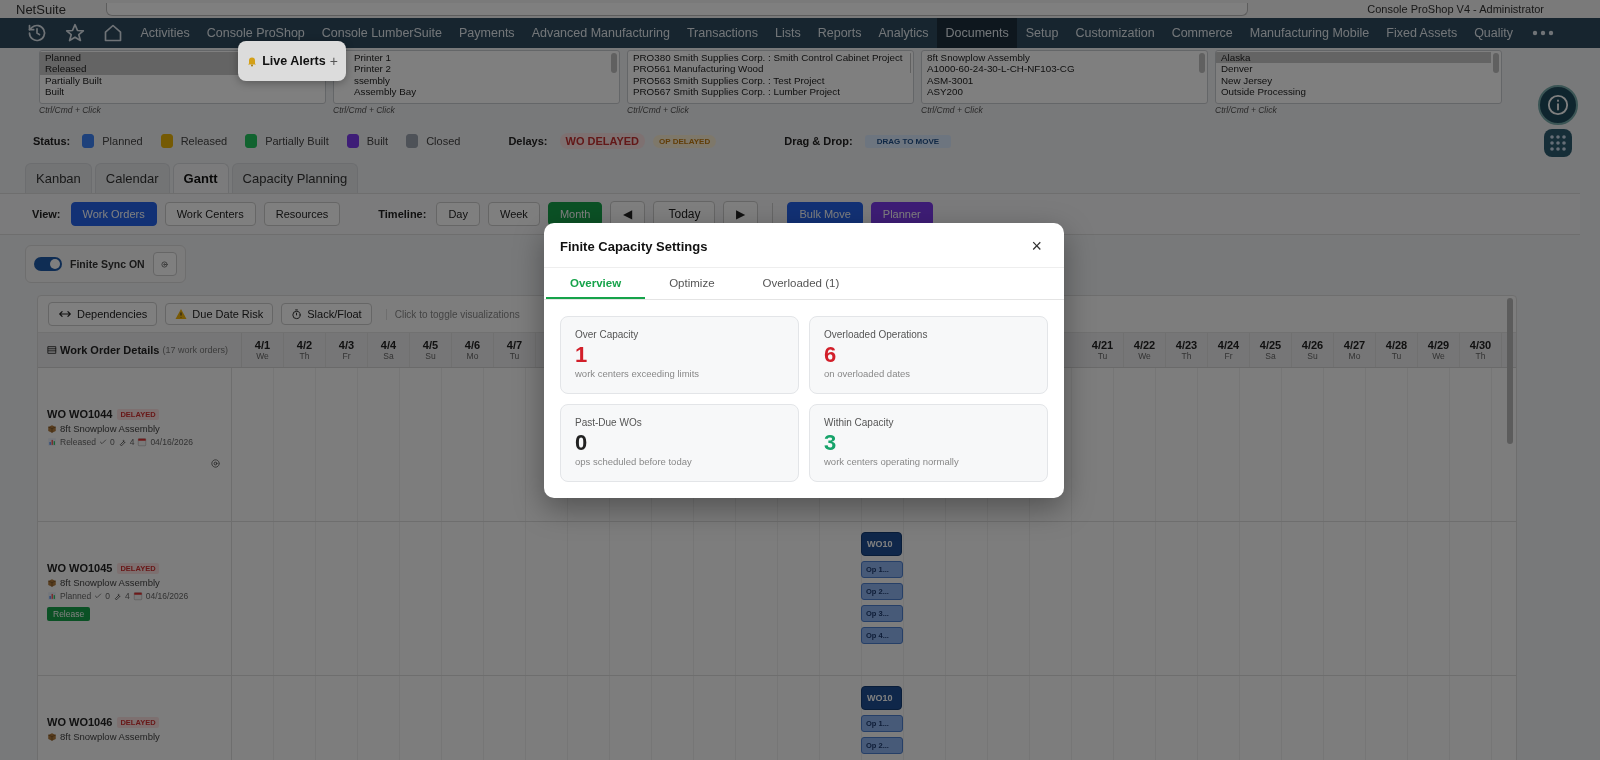  I want to click on nav-menu-item: Lists, so click(788, 33).